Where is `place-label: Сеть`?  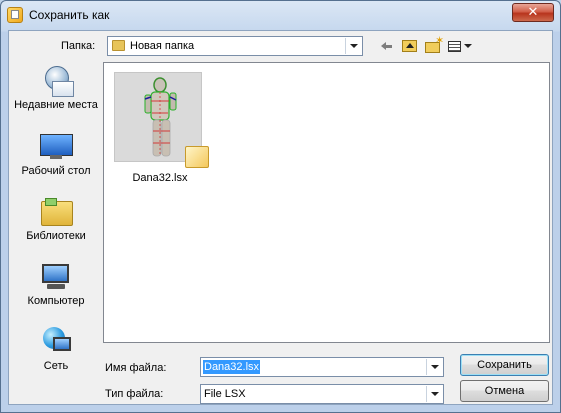 place-label: Сеть is located at coordinates (56, 366).